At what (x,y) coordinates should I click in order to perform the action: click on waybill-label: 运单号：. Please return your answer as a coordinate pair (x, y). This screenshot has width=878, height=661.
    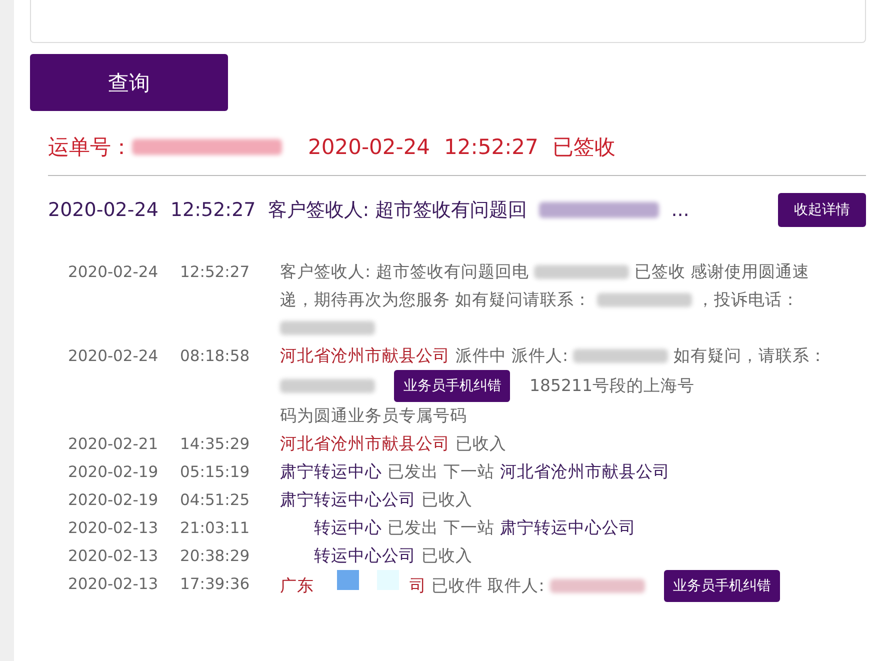
    Looking at the image, I should click on (90, 147).